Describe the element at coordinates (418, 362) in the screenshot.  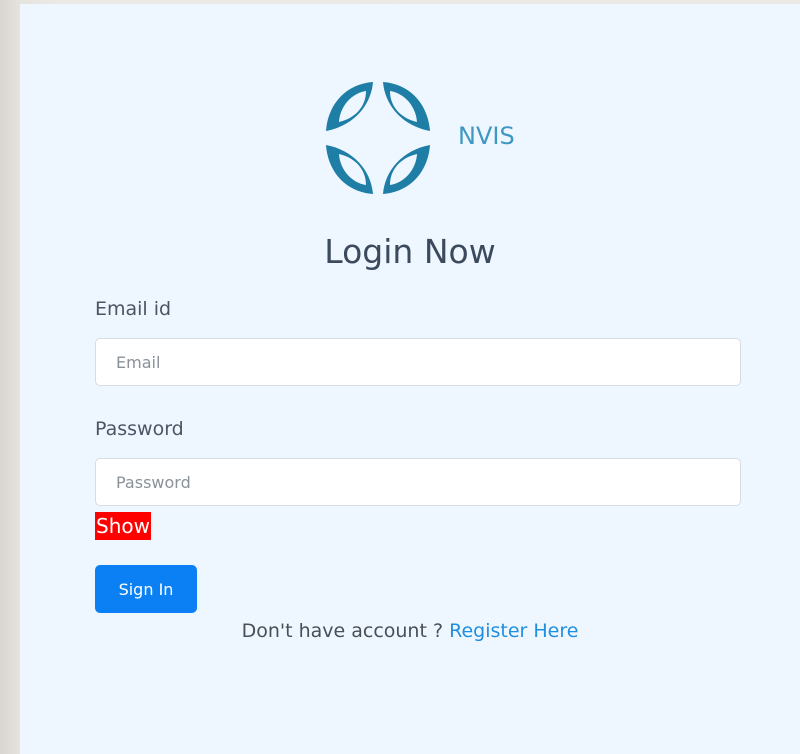
I see `email-field` at that location.